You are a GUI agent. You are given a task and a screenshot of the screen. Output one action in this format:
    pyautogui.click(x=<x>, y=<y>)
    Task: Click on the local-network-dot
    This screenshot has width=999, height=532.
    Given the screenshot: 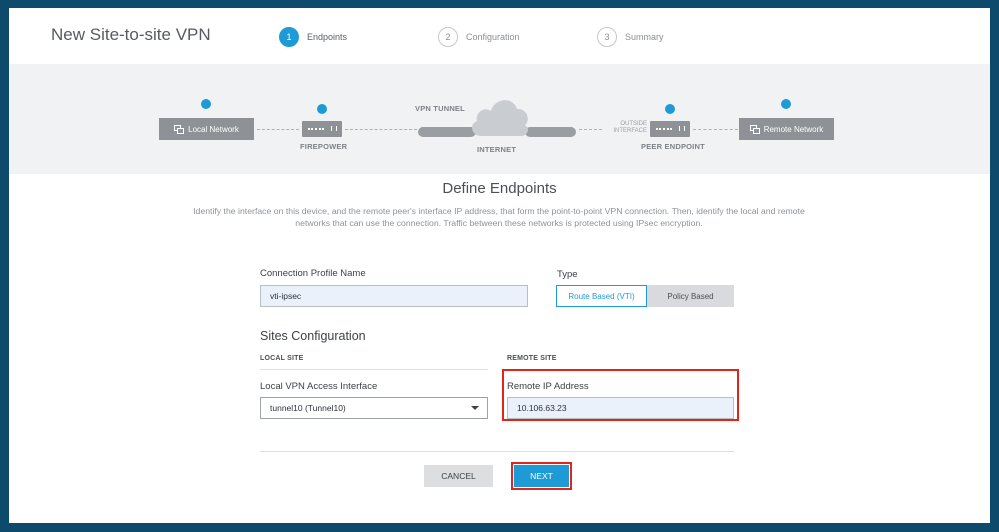 What is the action you would take?
    pyautogui.click(x=206, y=104)
    